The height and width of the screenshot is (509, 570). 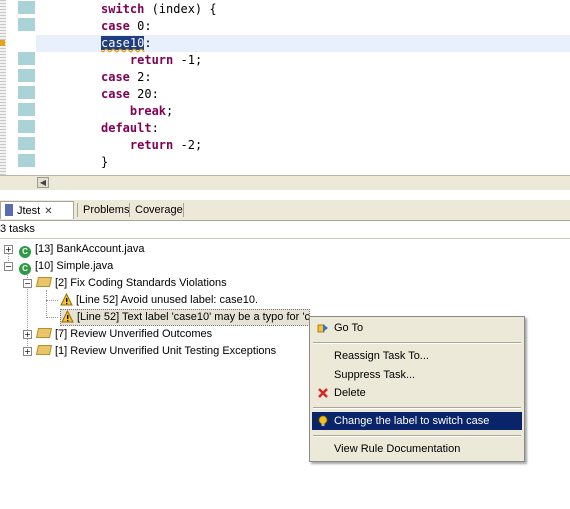 I want to click on menu-item-label: Change the label to switch case, so click(x=412, y=421).